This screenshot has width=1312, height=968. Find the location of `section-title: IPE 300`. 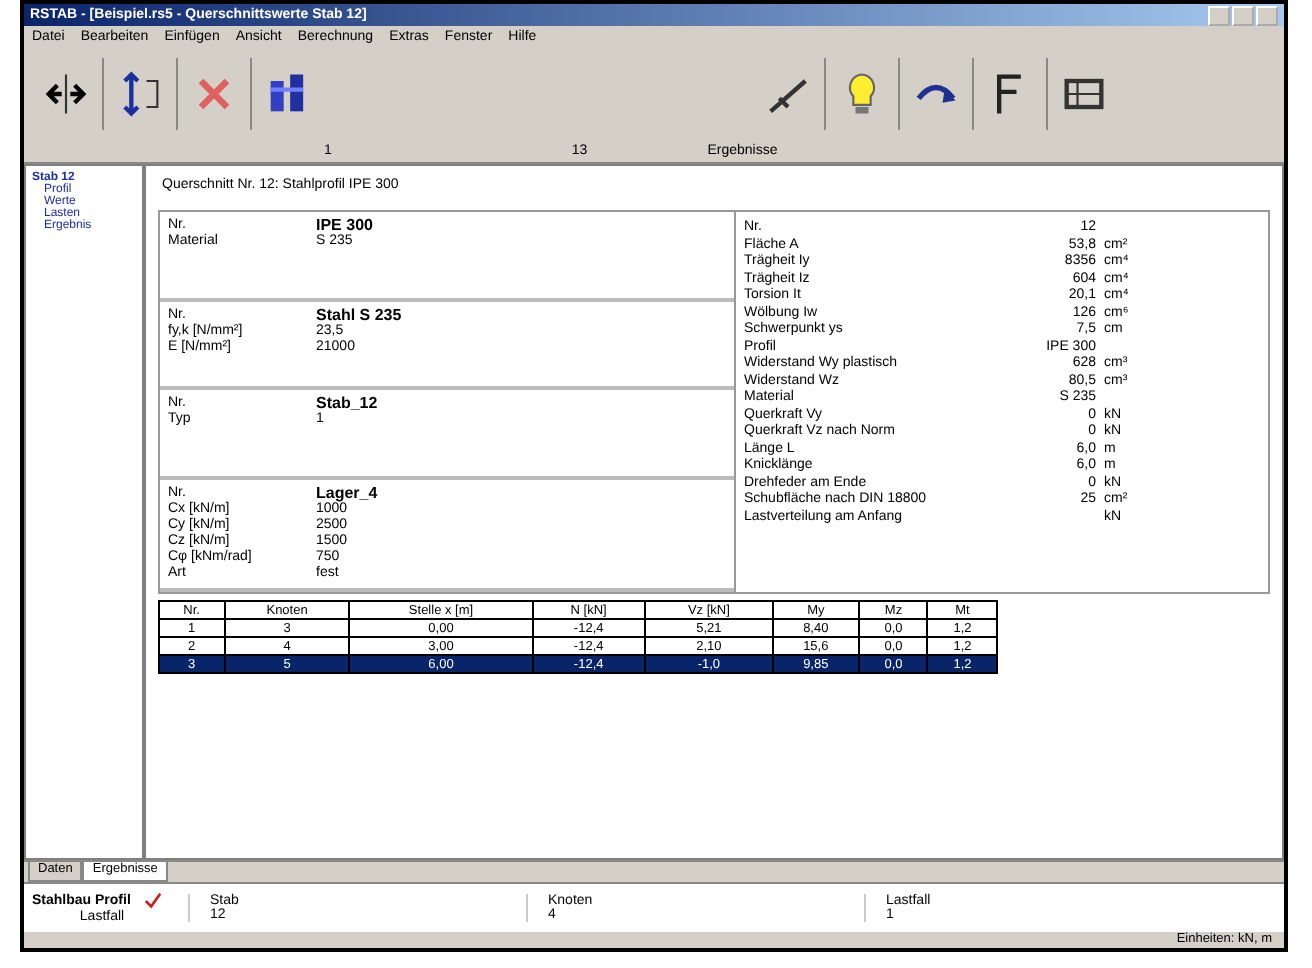

section-title: IPE 300 is located at coordinates (345, 226).